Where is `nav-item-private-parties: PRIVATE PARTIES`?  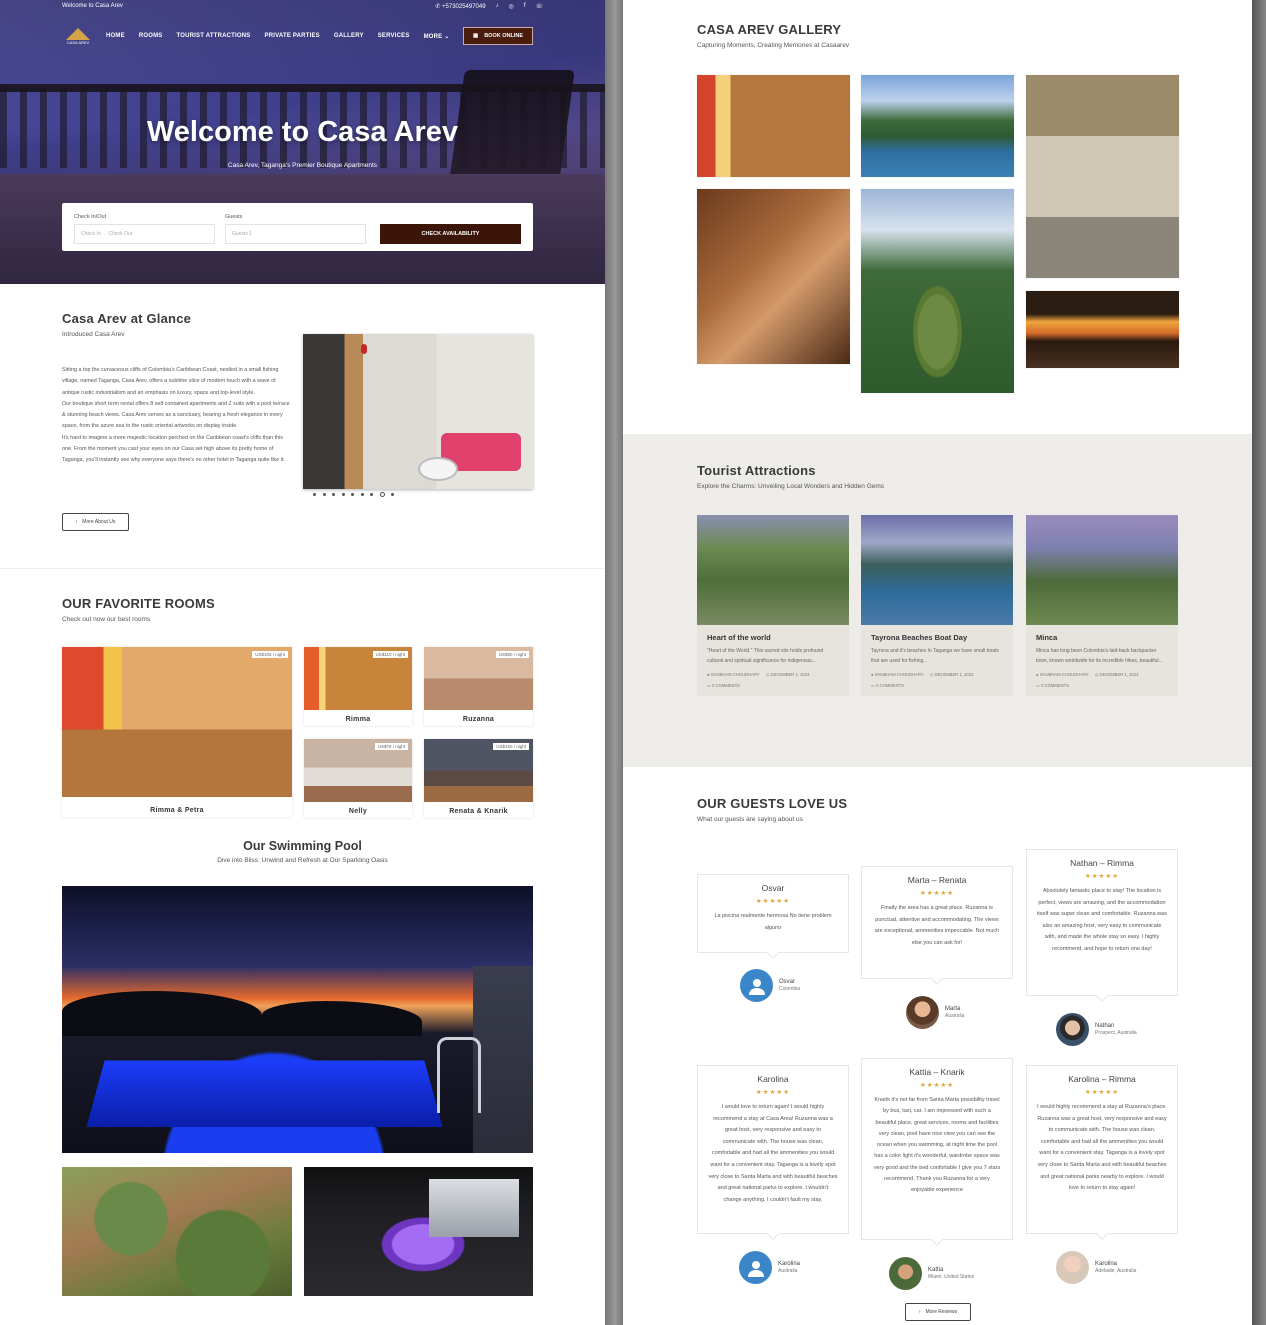
nav-item-private-parties: PRIVATE PARTIES is located at coordinates (292, 36).